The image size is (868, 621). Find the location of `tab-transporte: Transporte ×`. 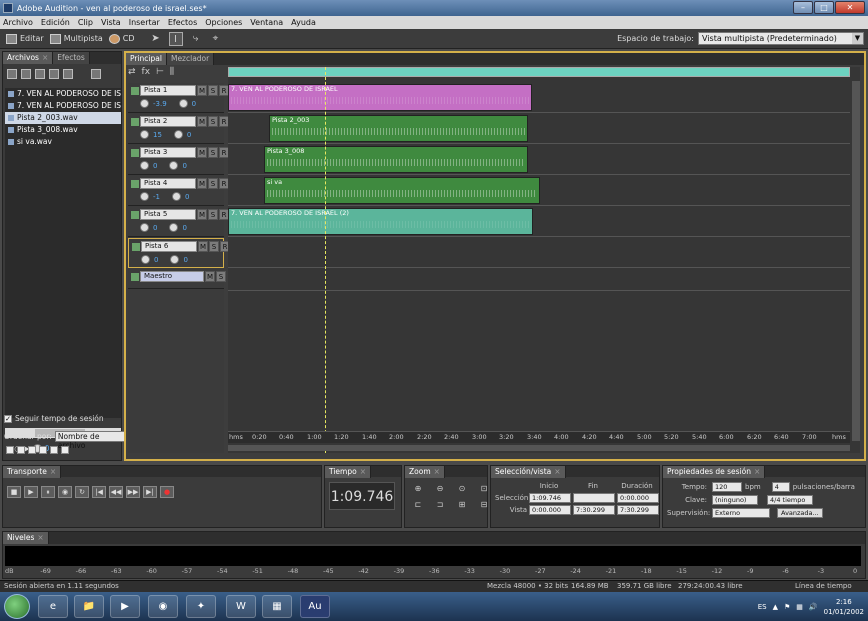

tab-transporte: Transporte × is located at coordinates (32, 472).